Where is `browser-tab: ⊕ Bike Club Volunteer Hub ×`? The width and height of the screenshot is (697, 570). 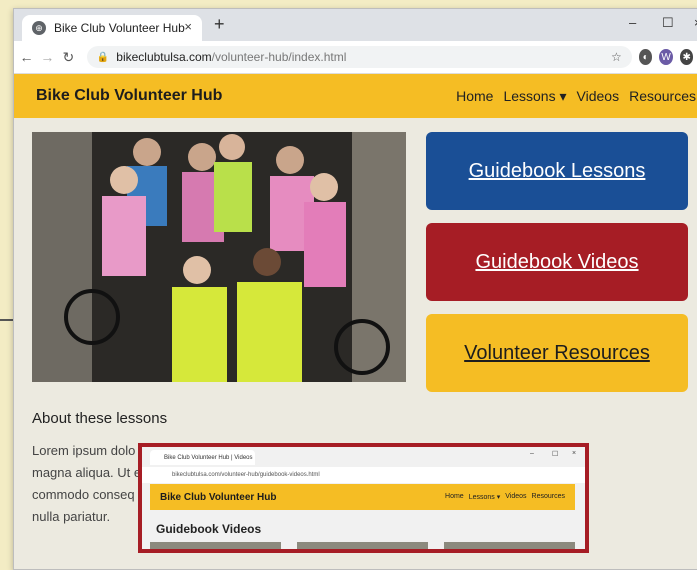
browser-tab: ⊕ Bike Club Volunteer Hub × is located at coordinates (112, 28).